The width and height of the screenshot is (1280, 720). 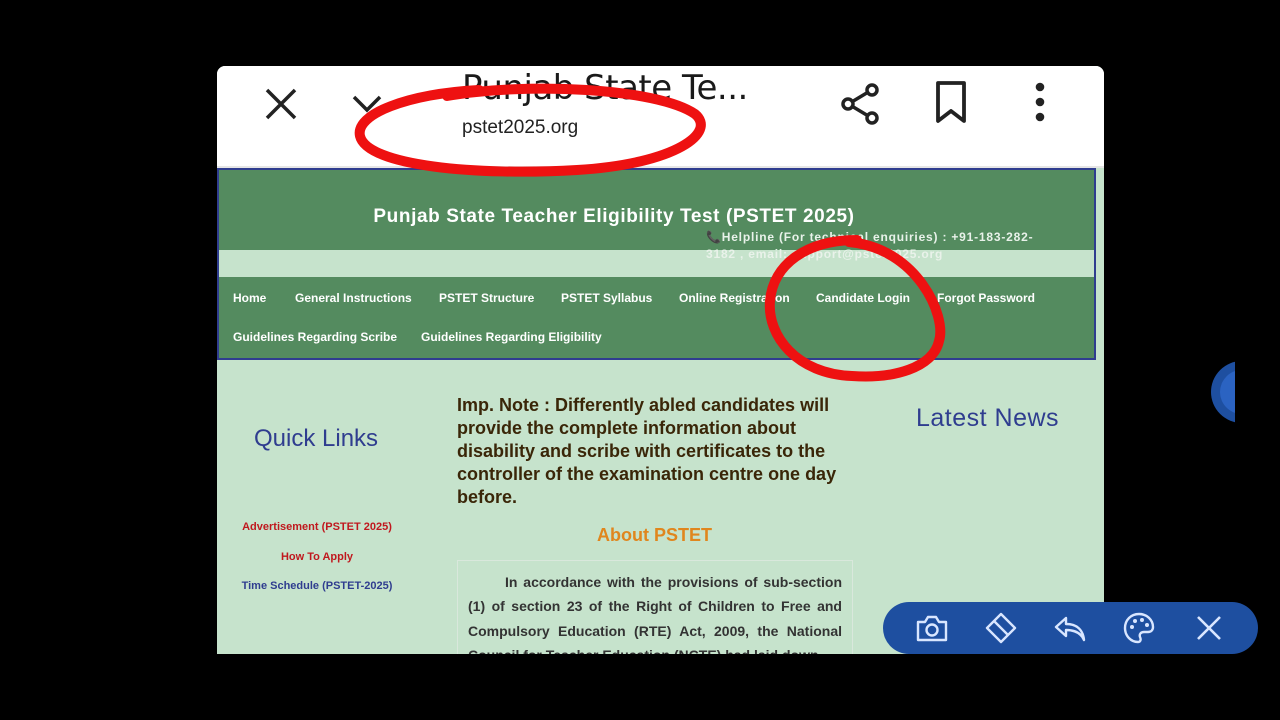 What do you see at coordinates (367, 104) in the screenshot?
I see `chevron-down-icon` at bounding box center [367, 104].